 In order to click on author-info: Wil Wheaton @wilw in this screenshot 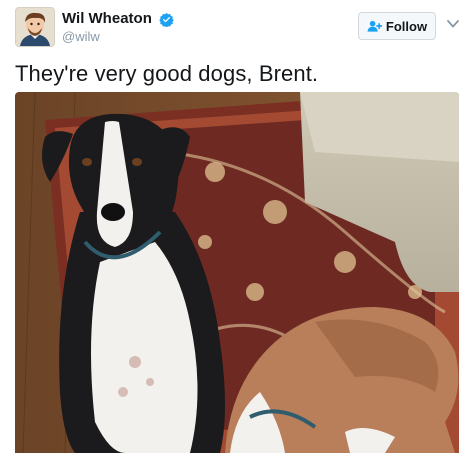, I will do `click(118, 27)`.